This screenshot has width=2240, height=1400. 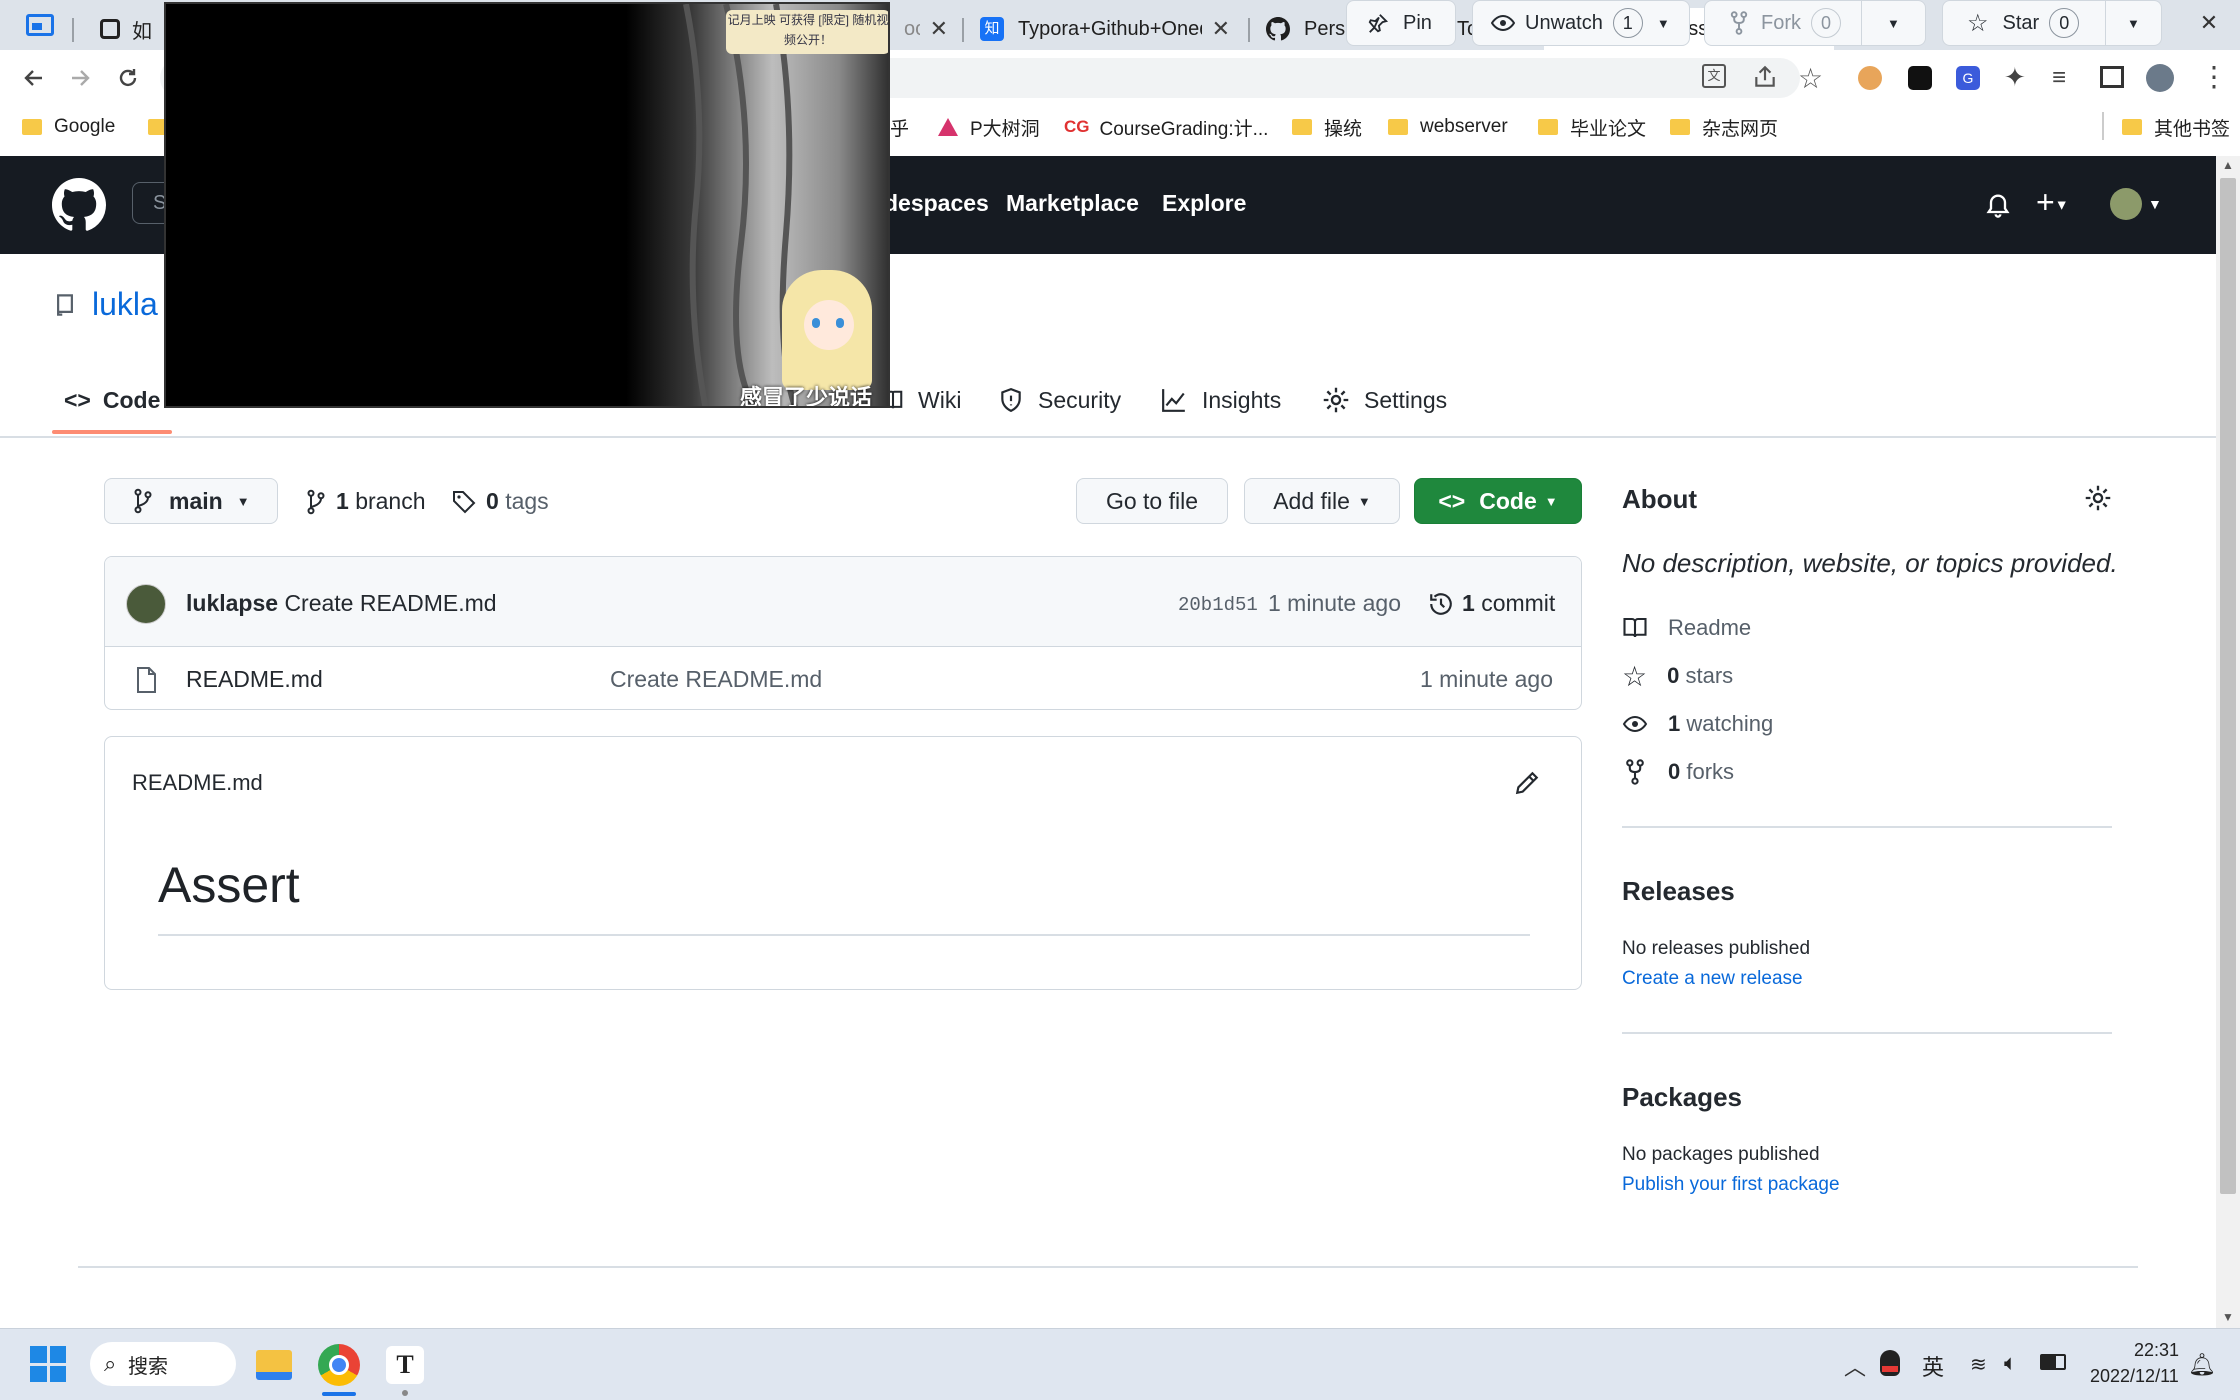 What do you see at coordinates (1724, 127) in the screenshot?
I see `bookmark-magazine: 杂志网页` at bounding box center [1724, 127].